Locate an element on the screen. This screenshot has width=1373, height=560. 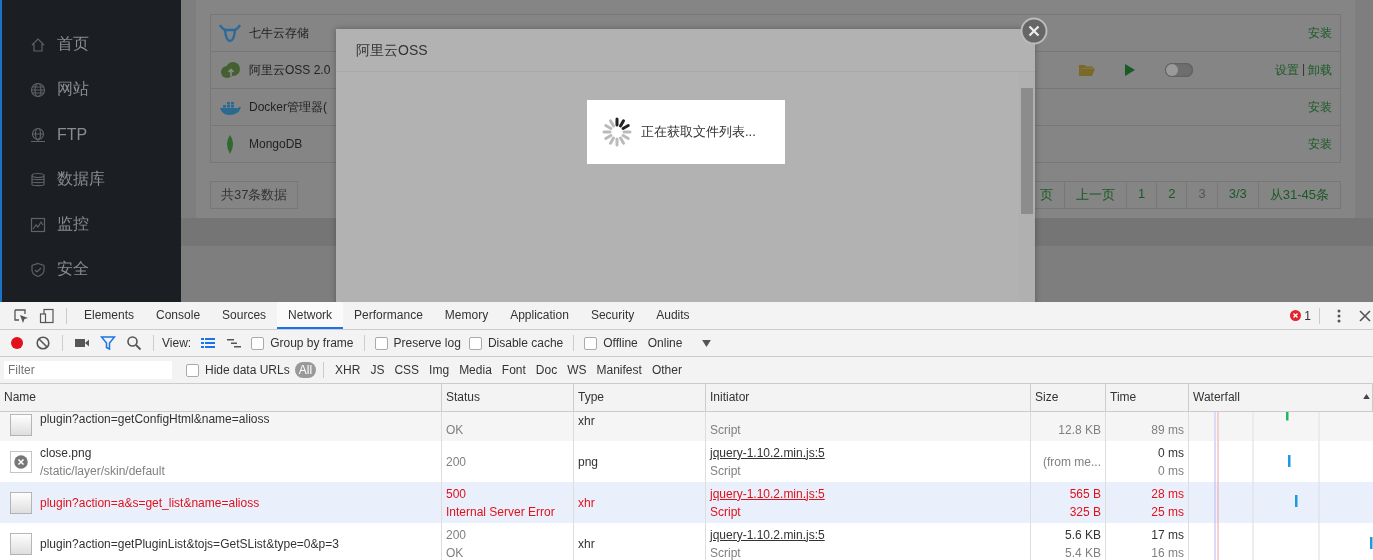
request-row: plugin?action=getPluginList&tojs=GetSList&type=0&p=3 200 OK xhr jquery-1.10.2.min.js:5 Script 5.6 KB 5.4 KB 17 ms 16 ms is located at coordinates (686, 541).